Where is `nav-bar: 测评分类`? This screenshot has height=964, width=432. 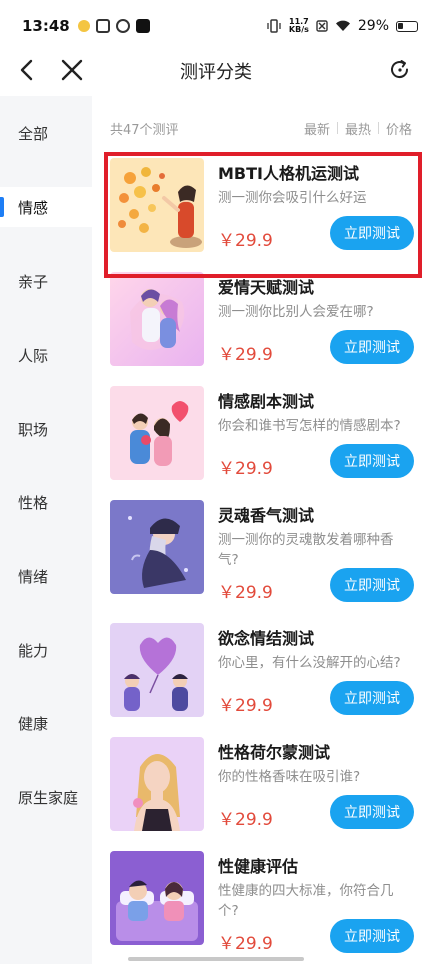
nav-bar: 测评分类 is located at coordinates (216, 71).